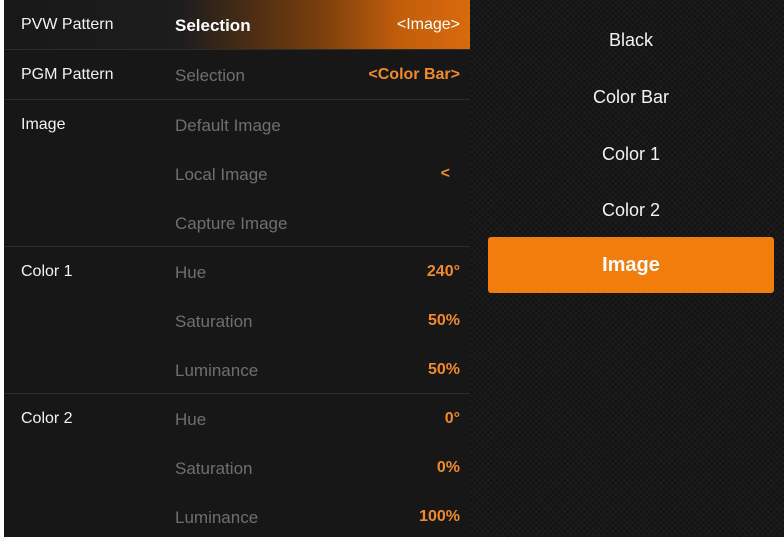  Describe the element at coordinates (67, 74) in the screenshot. I see `category-label-pgm-pattern: PGM Pattern` at that location.